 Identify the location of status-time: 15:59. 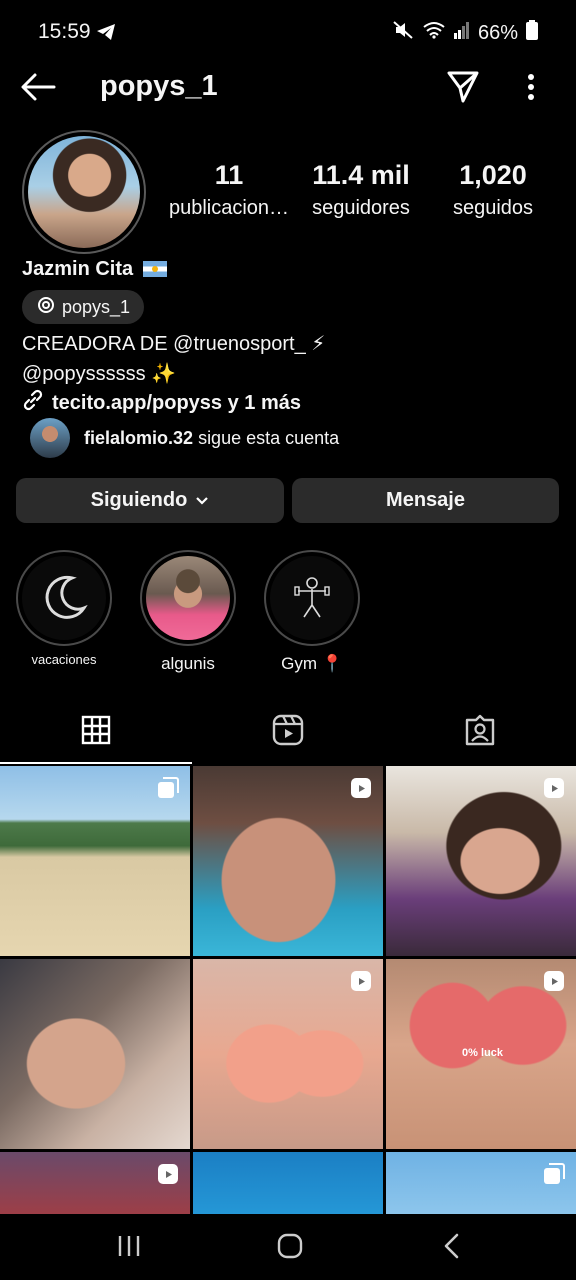
(64, 31).